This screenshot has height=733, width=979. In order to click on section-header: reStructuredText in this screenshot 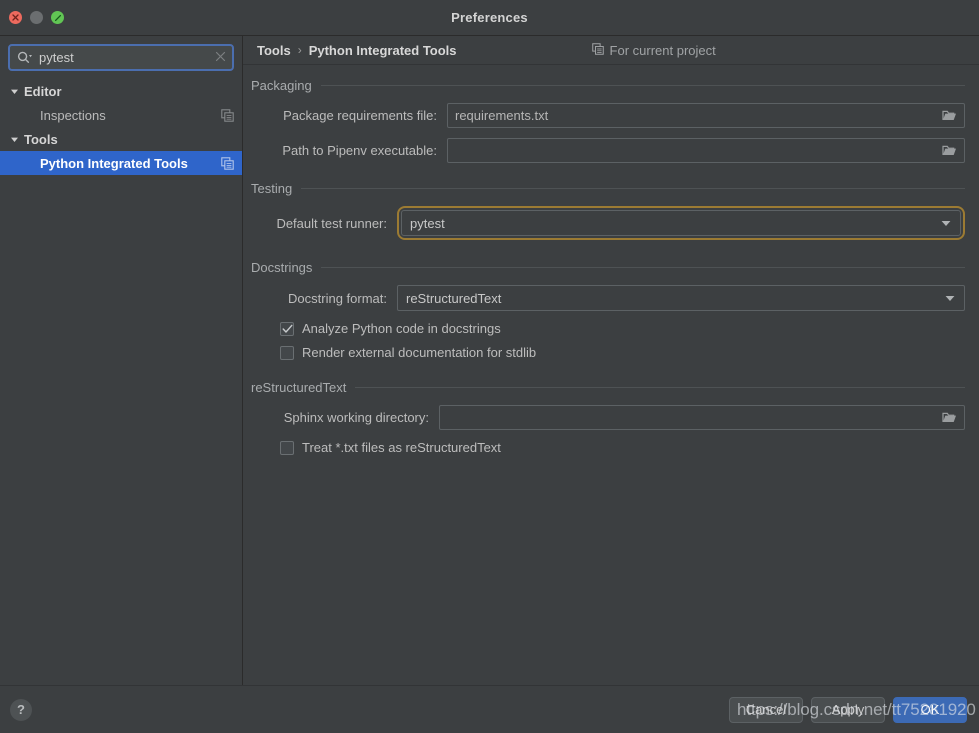, I will do `click(608, 387)`.